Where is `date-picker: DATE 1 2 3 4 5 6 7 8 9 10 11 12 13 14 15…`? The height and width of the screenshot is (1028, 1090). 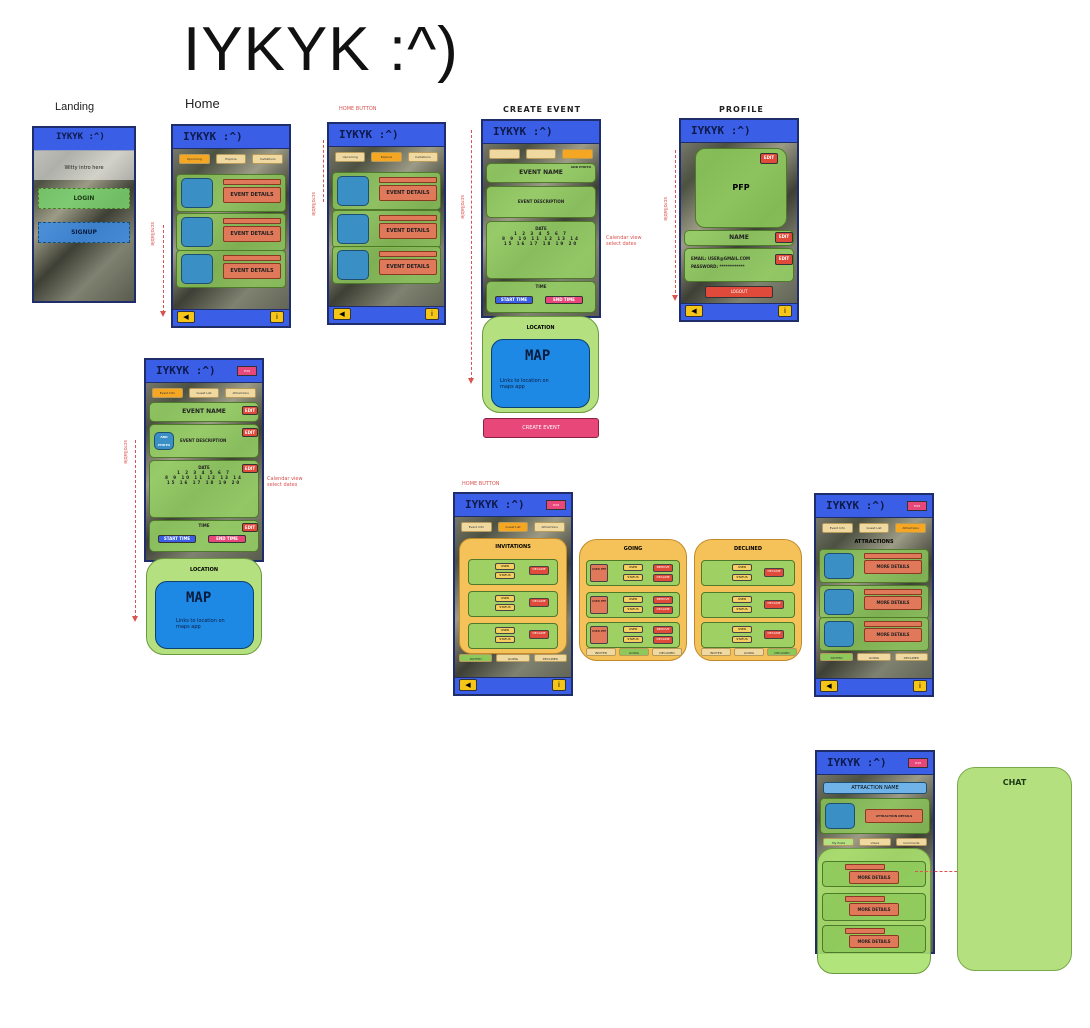 date-picker: DATE 1 2 3 4 5 6 7 8 9 10 11 12 13 14 15… is located at coordinates (541, 250).